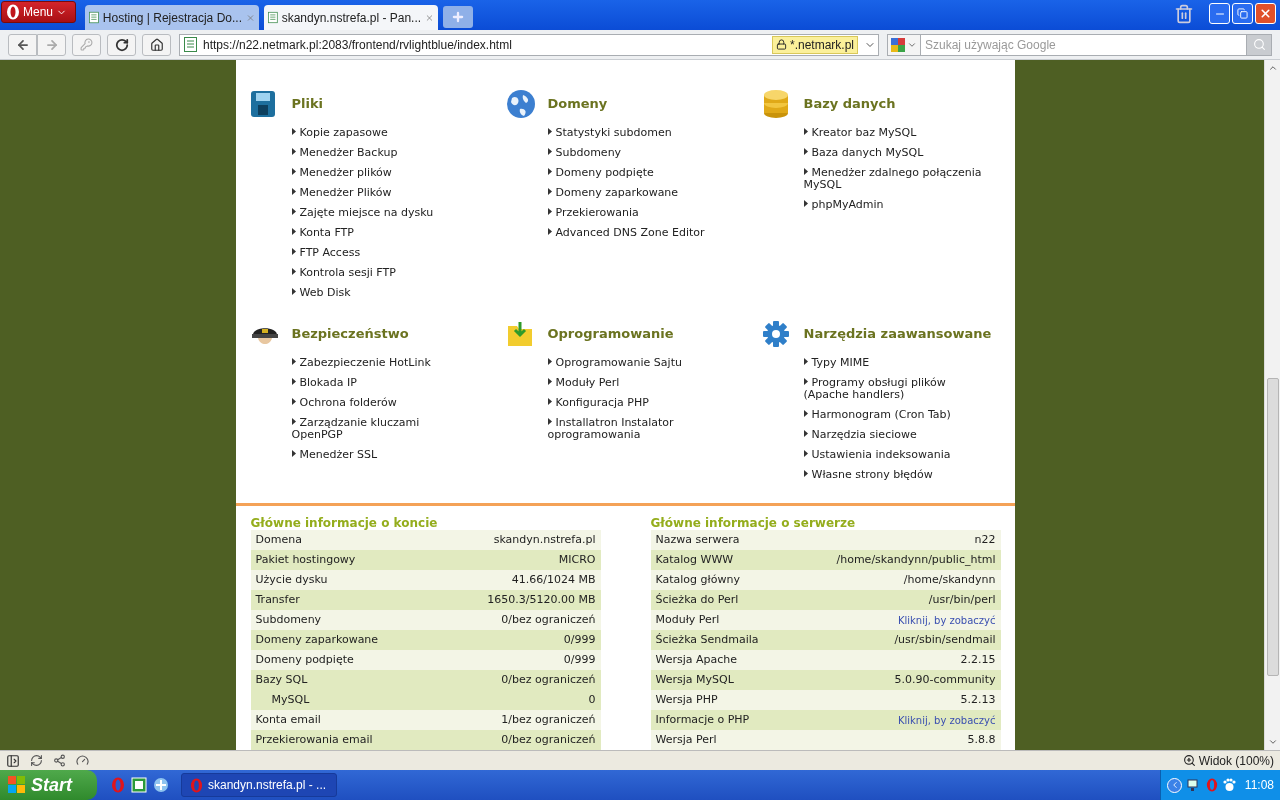 This screenshot has height=800, width=1280. What do you see at coordinates (1242, 13) in the screenshot?
I see `restore-button` at bounding box center [1242, 13].